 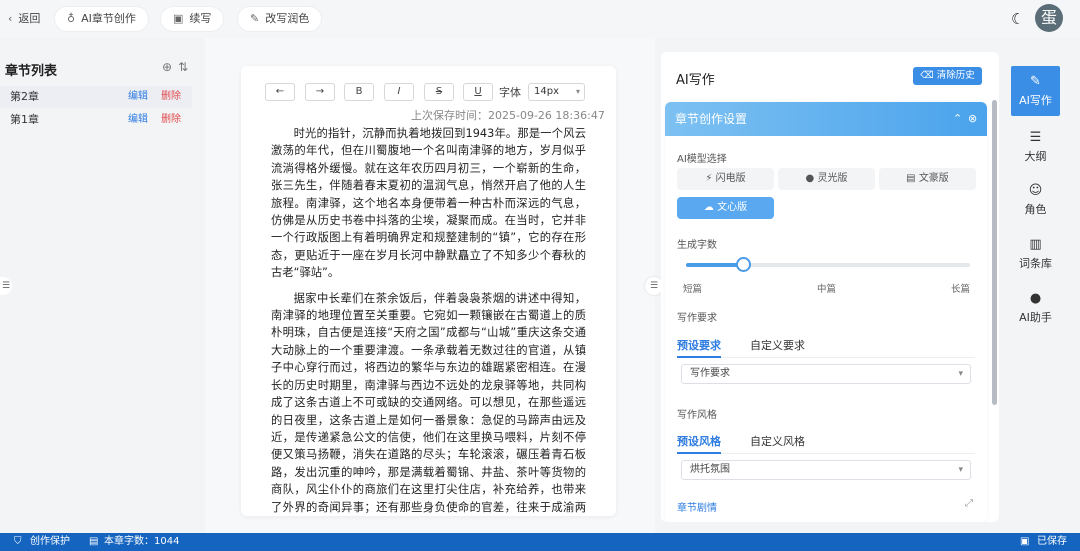 I want to click on redo-button: →, so click(x=320, y=92).